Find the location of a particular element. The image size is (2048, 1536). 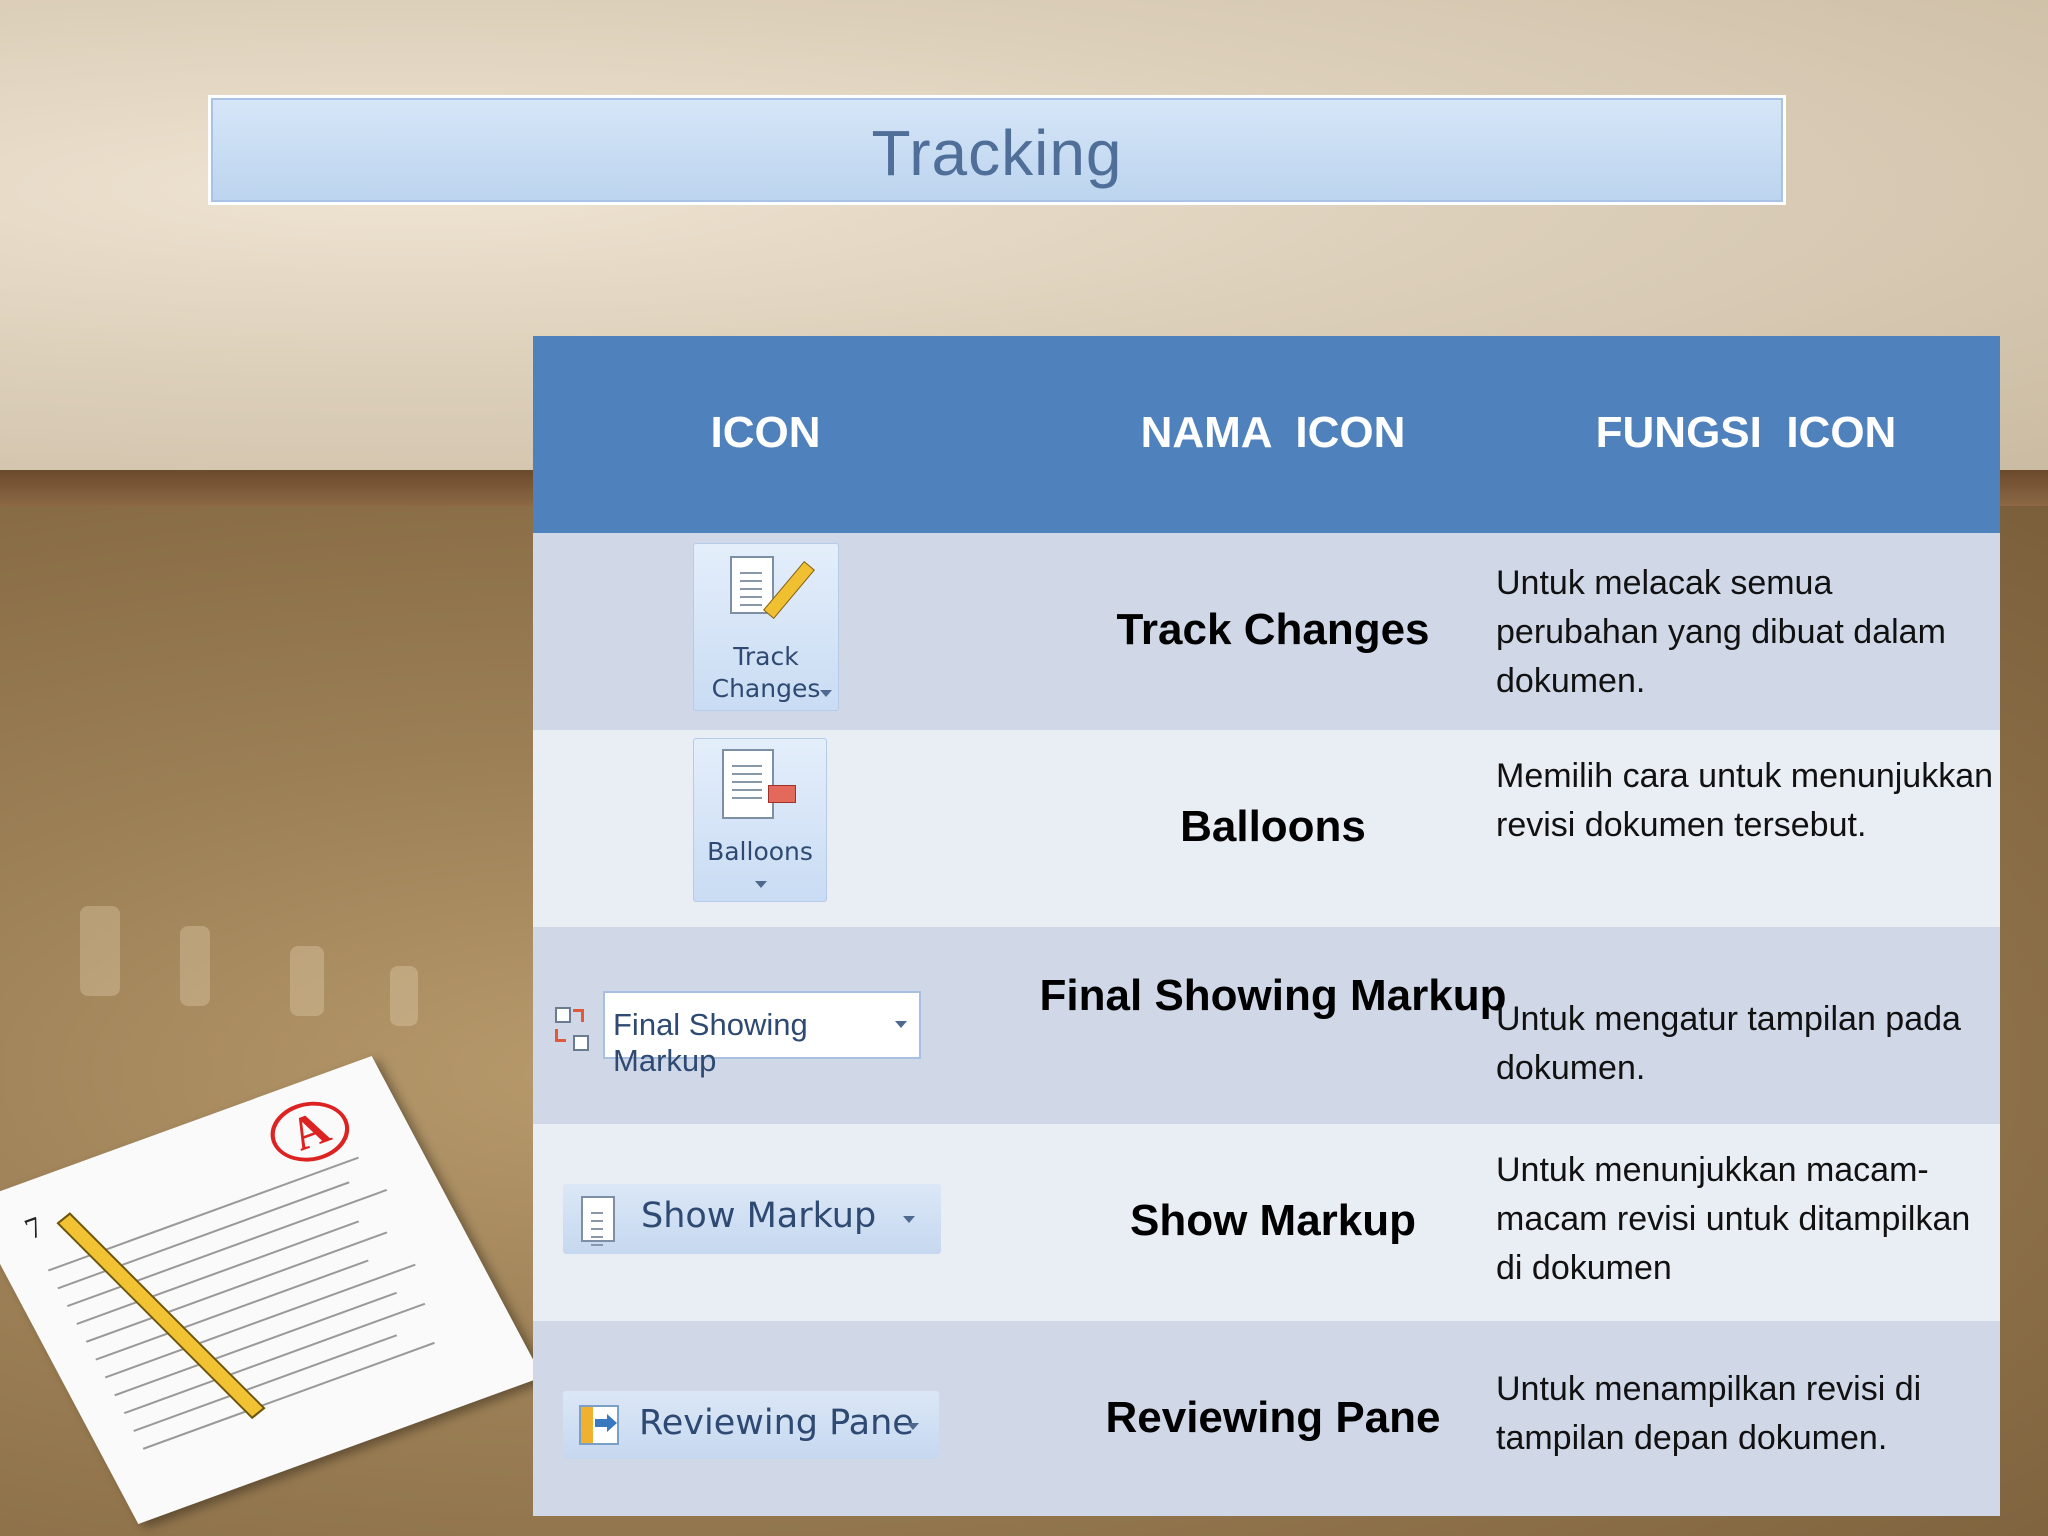

header-fungsi-icon: FUNGSI ICON is located at coordinates (1746, 432).